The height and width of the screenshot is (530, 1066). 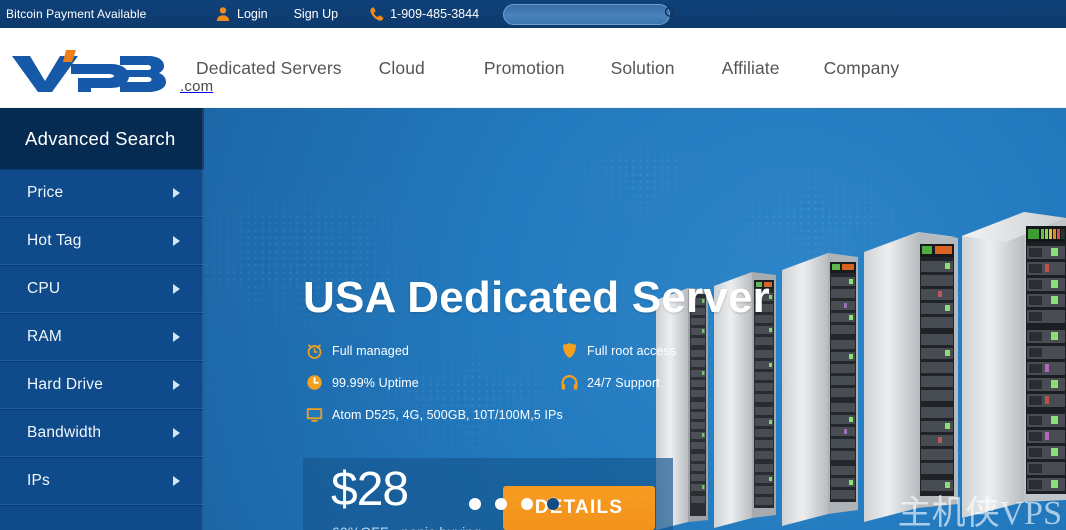 What do you see at coordinates (406, 527) in the screenshot?
I see `price-note: 60%OFF - panic buying` at bounding box center [406, 527].